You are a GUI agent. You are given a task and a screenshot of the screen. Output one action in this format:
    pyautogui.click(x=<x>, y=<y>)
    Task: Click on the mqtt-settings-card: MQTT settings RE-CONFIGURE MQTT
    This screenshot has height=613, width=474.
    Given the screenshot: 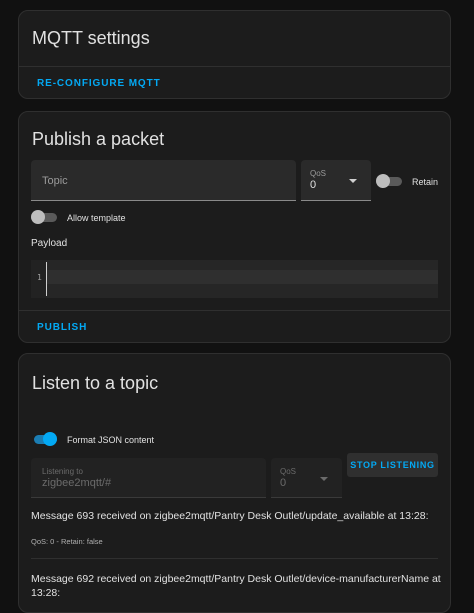 What is the action you would take?
    pyautogui.click(x=234, y=54)
    